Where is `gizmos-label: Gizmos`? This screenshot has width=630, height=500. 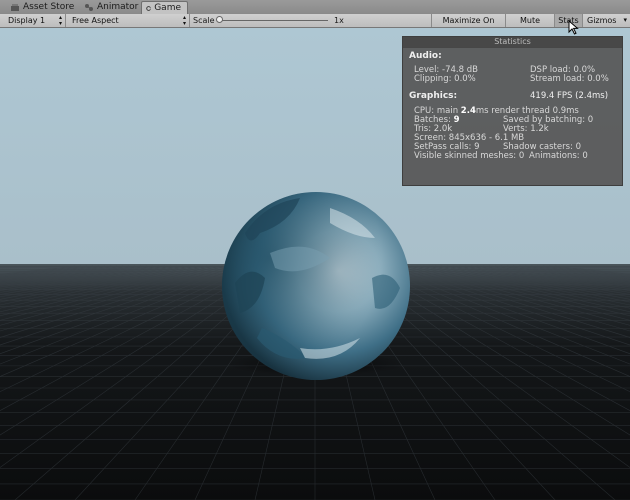 gizmos-label: Gizmos is located at coordinates (602, 20).